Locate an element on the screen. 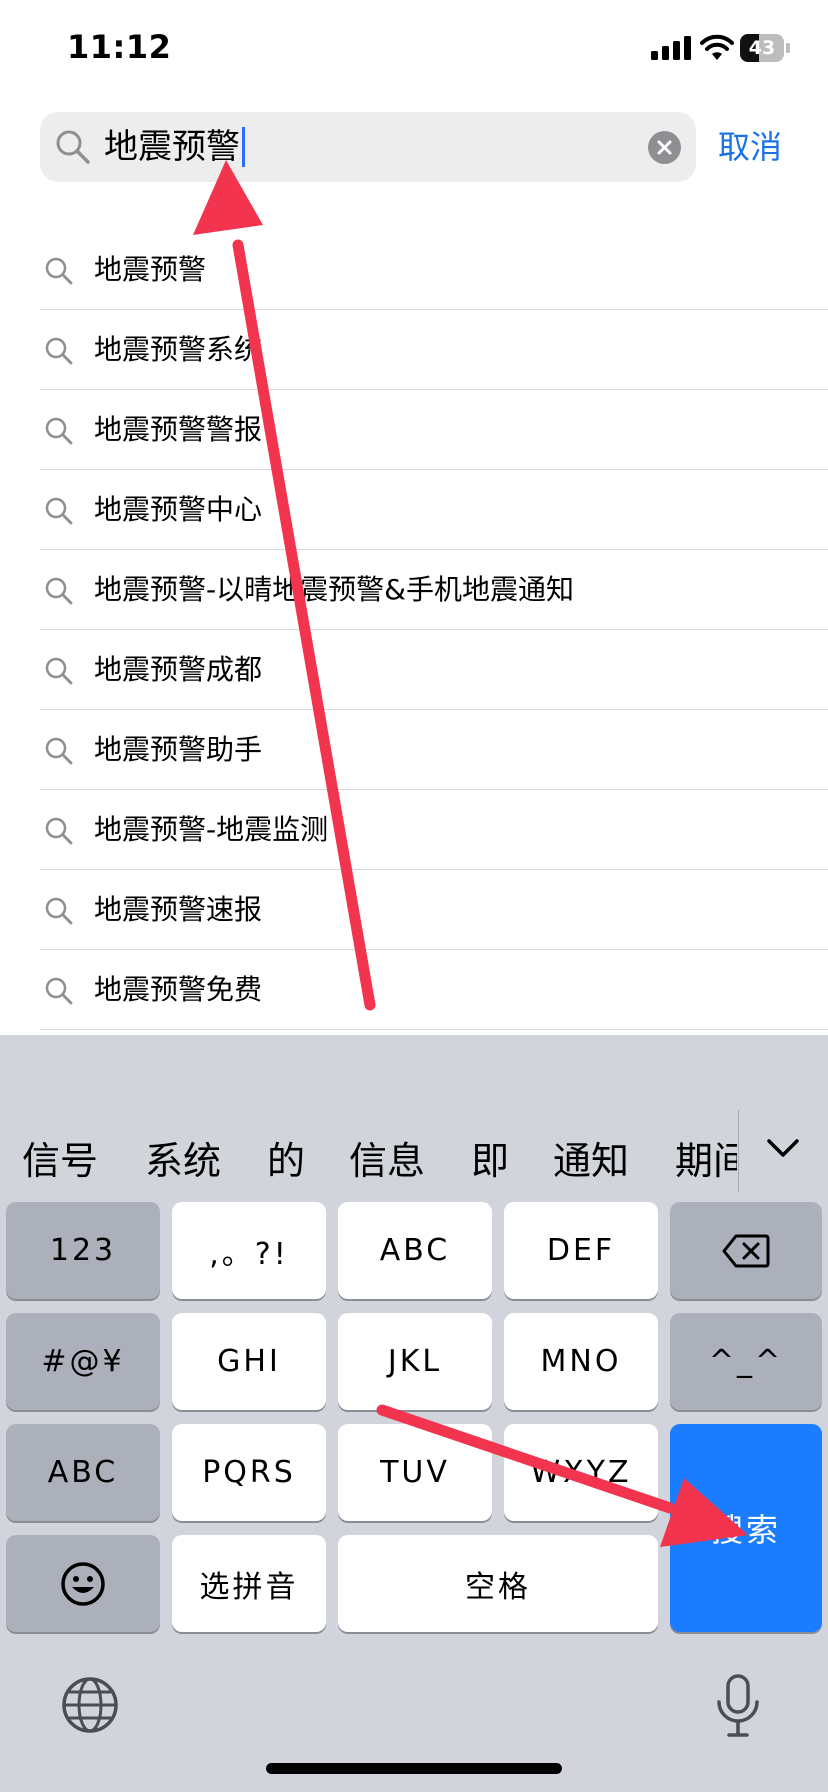 The height and width of the screenshot is (1792, 828). emoji-button is located at coordinates (83, 1583).